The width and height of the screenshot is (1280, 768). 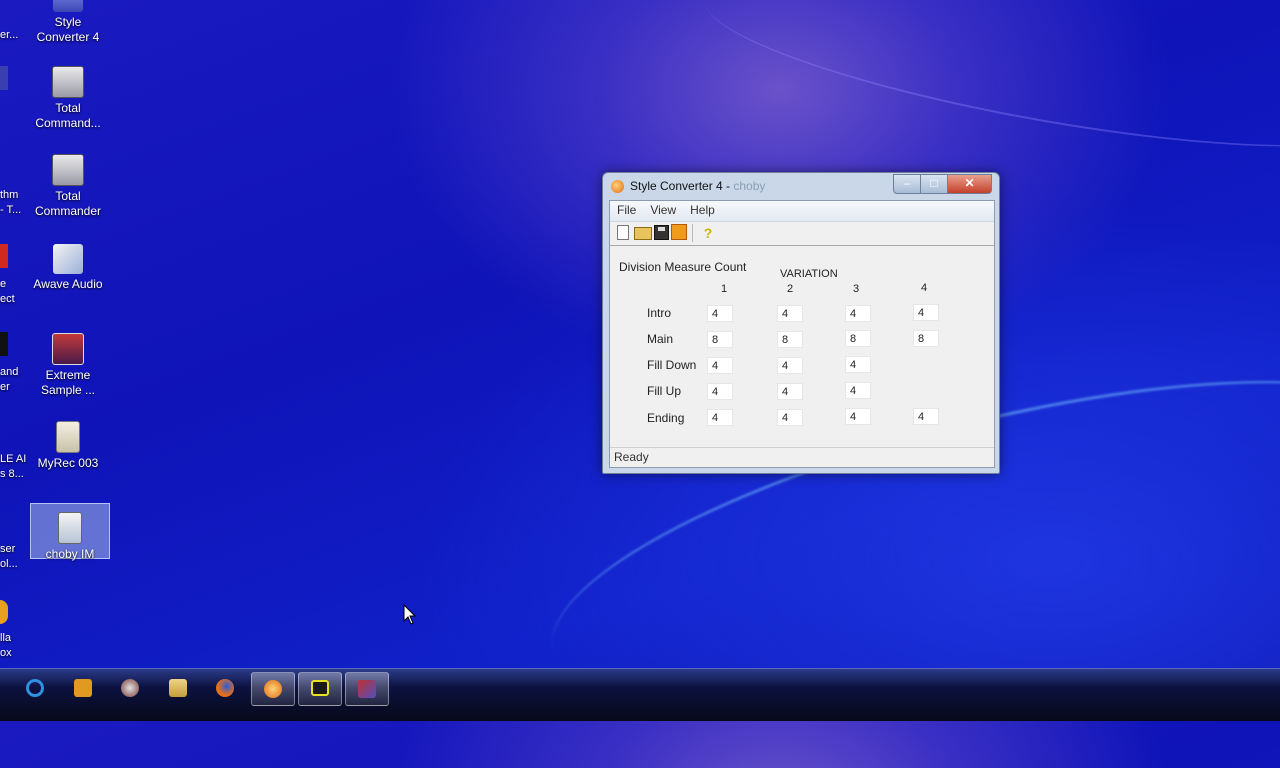 I want to click on field-fill-down-2: 4, so click(x=790, y=365).